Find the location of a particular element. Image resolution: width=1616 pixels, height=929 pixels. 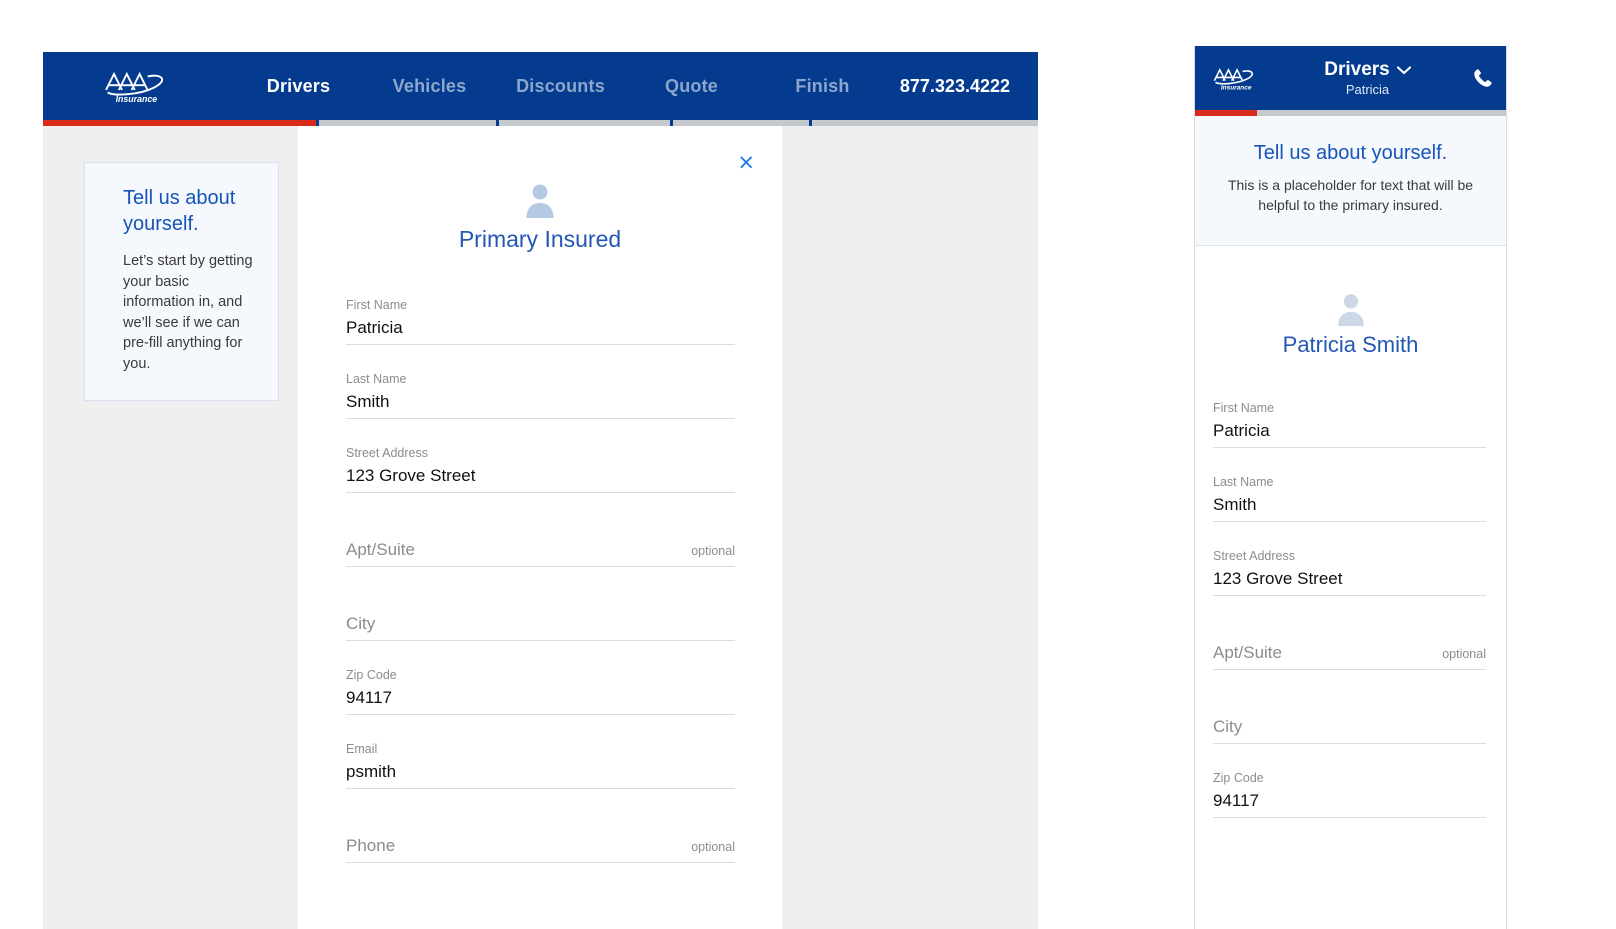

form-card-header: Primary Insured is located at coordinates (540, 189).